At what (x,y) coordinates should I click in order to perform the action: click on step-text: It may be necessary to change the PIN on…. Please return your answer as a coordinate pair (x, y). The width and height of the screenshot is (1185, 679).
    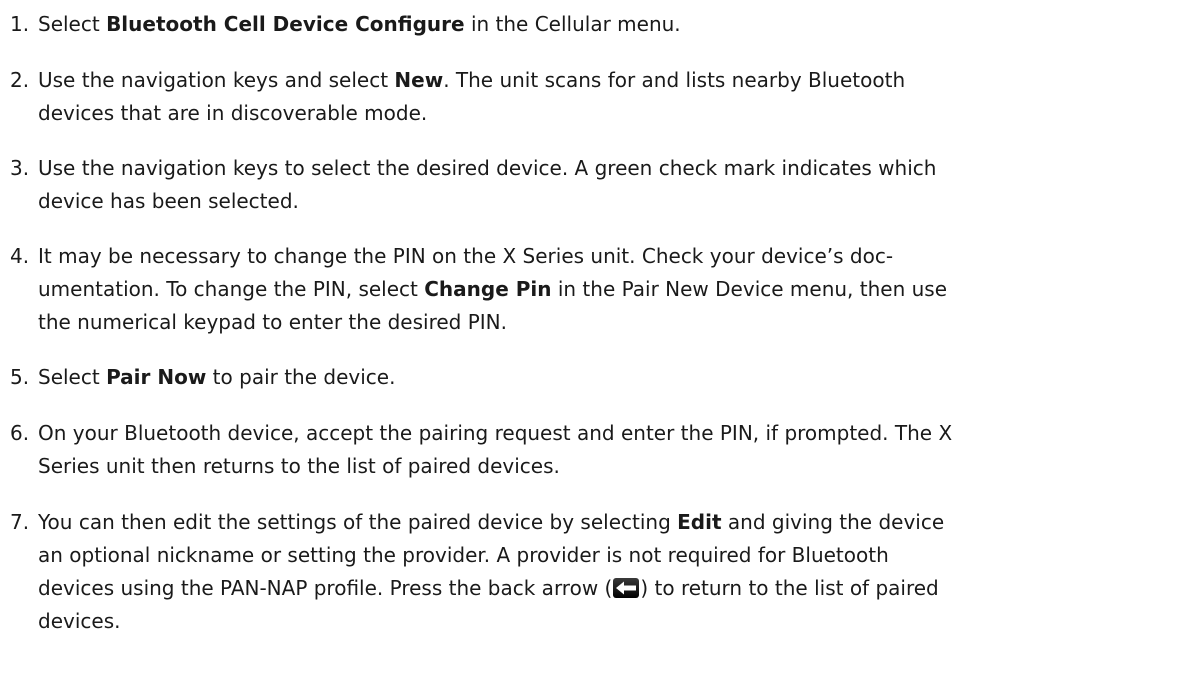
    Looking at the image, I should click on (608, 289).